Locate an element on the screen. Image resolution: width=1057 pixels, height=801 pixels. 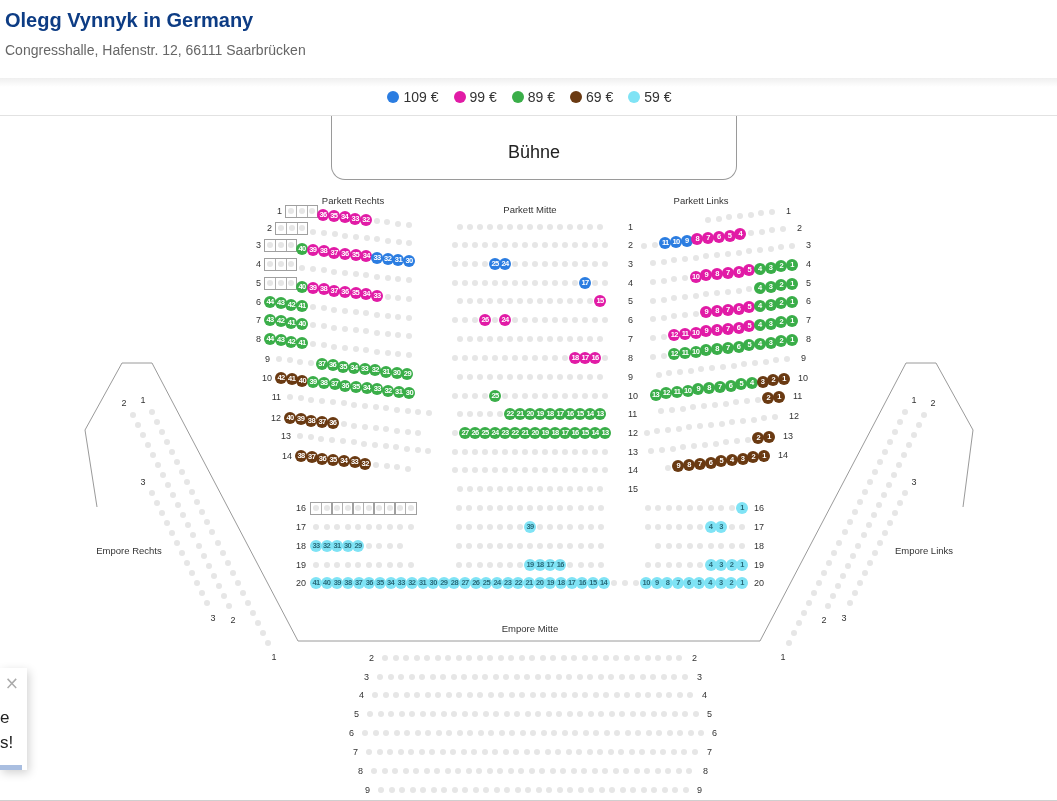
toast-text: s! is located at coordinates (7, 743).